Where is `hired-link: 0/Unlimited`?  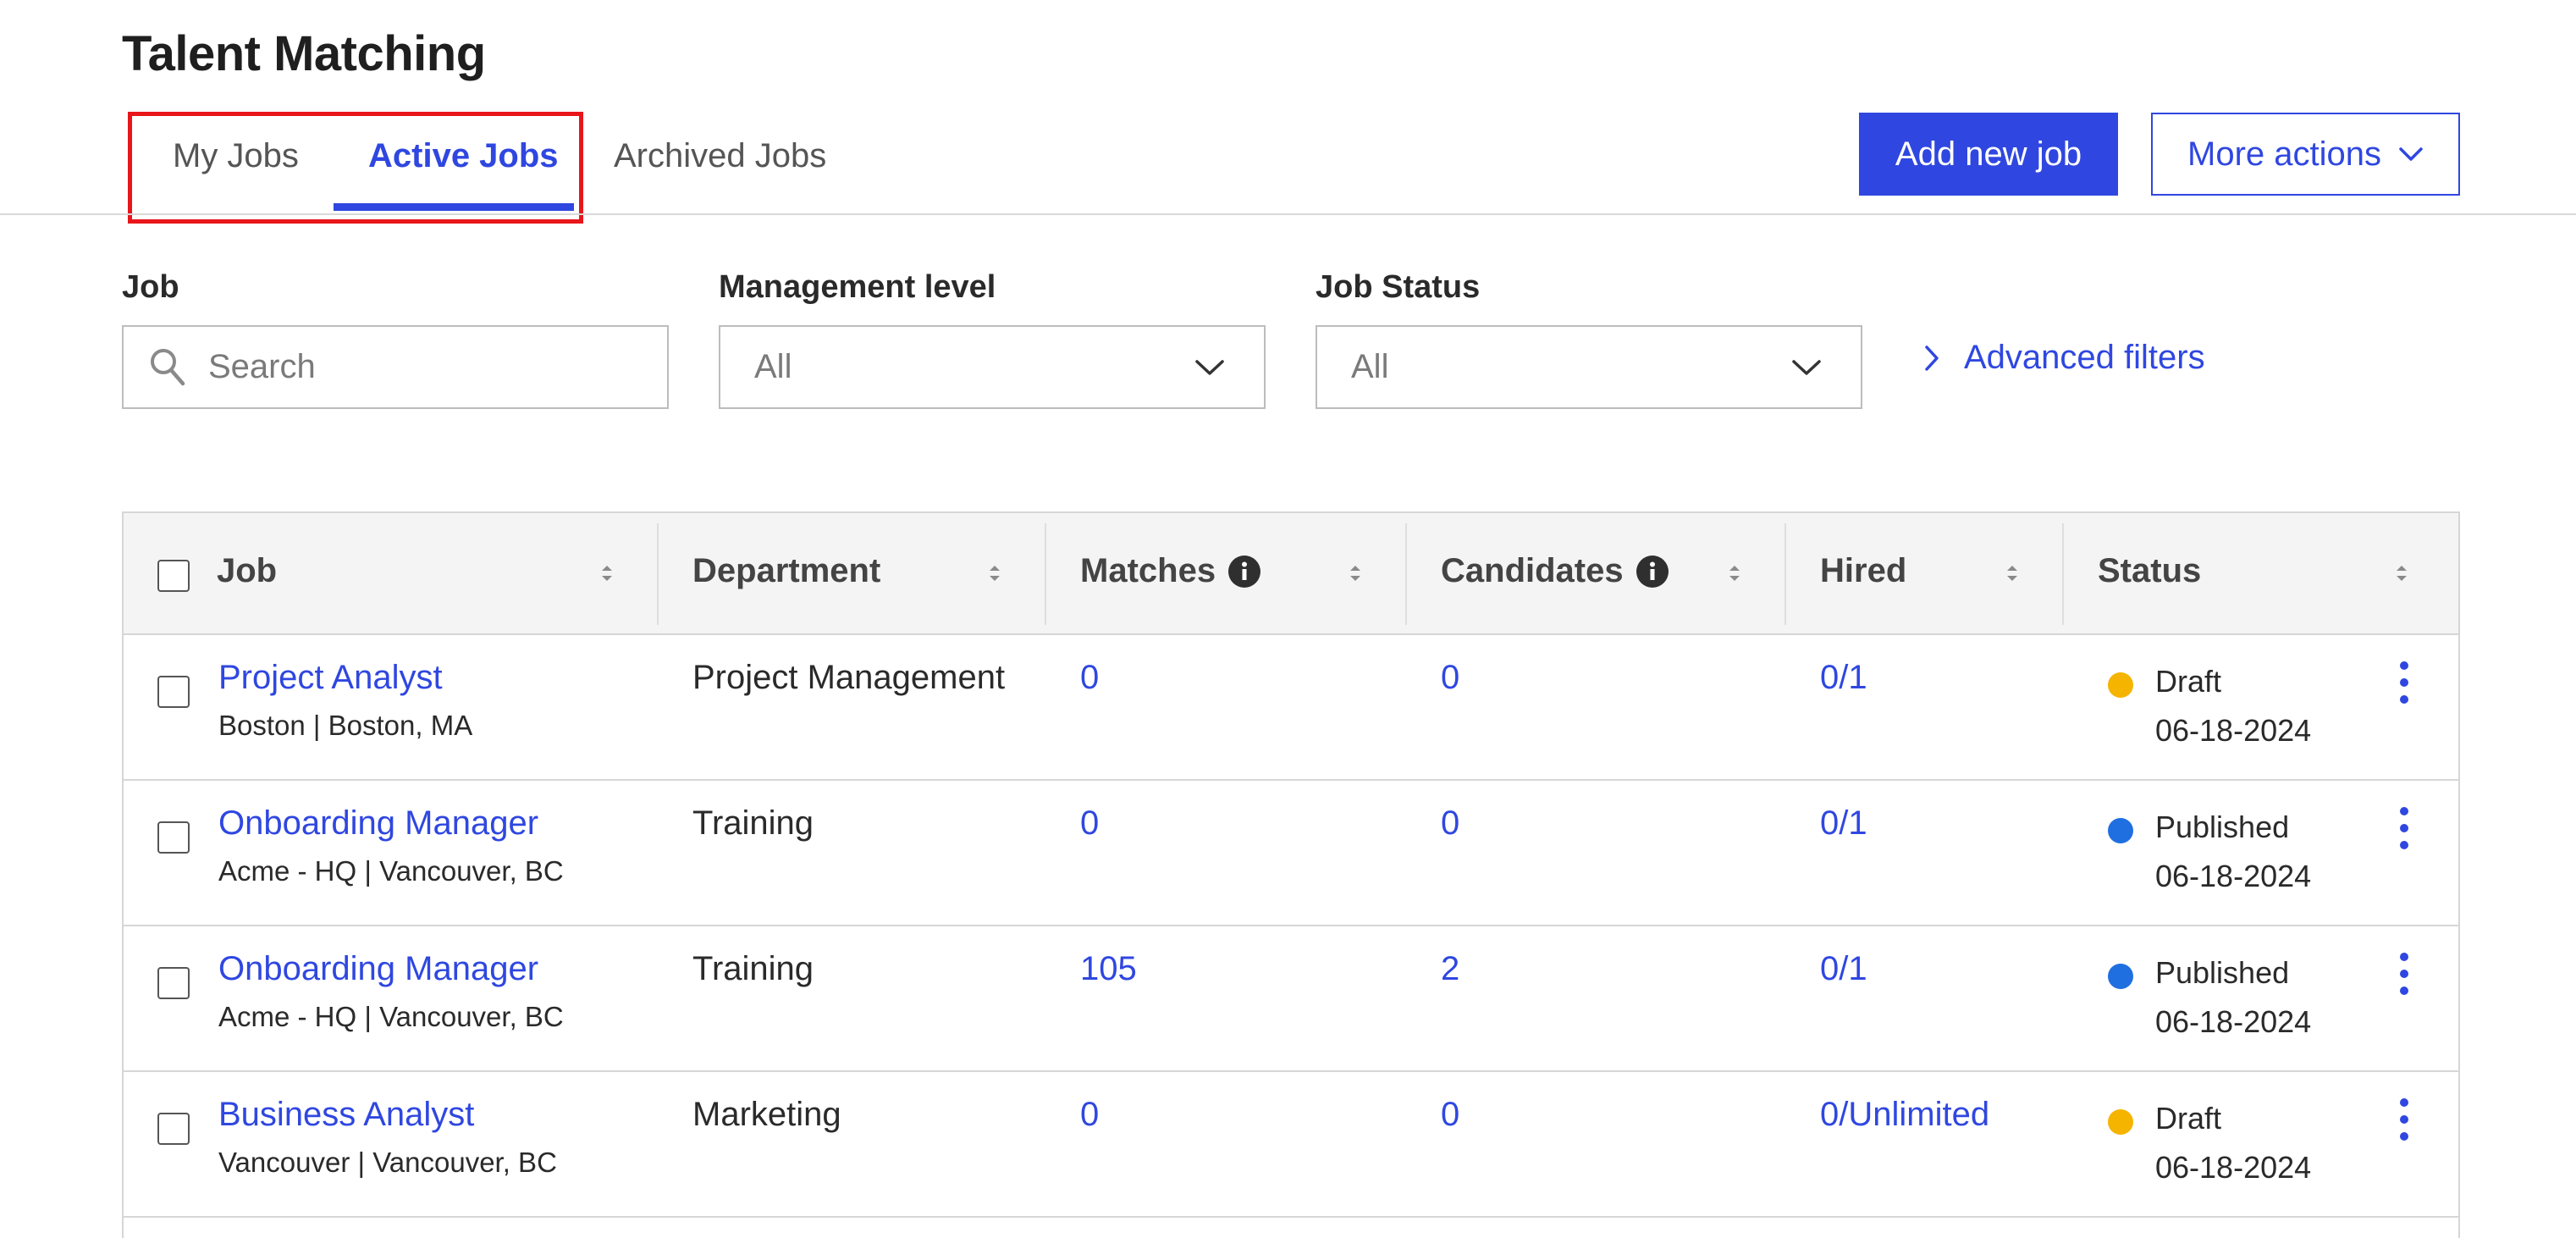 hired-link: 0/Unlimited is located at coordinates (1905, 1115).